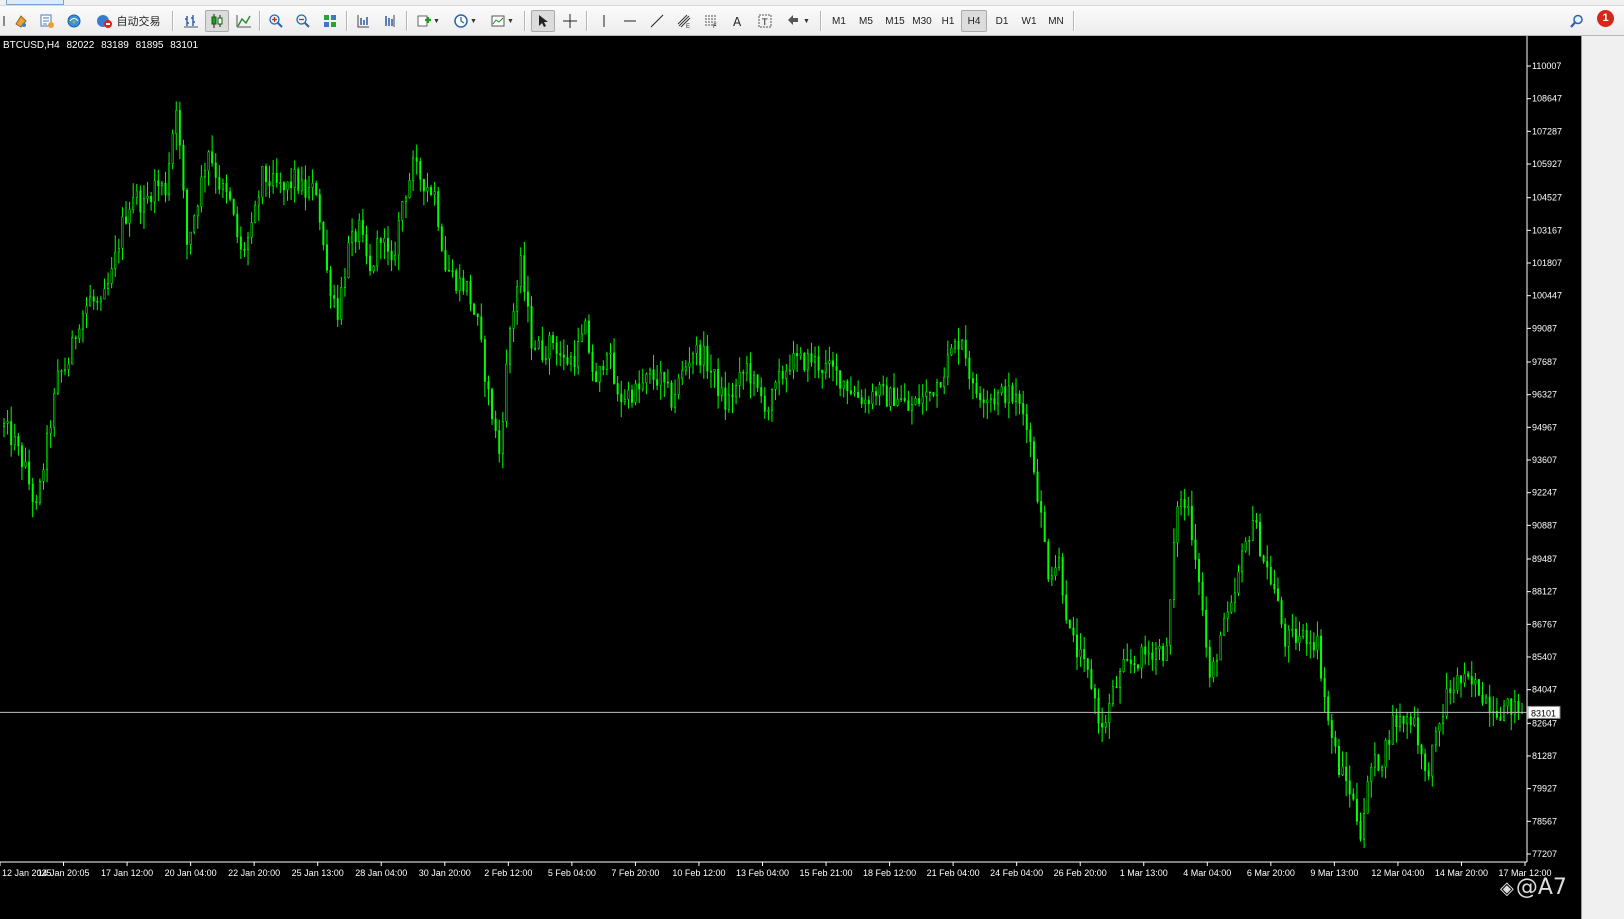 The image size is (1624, 919). I want to click on equidistant-channel-icon: E, so click(684, 21).